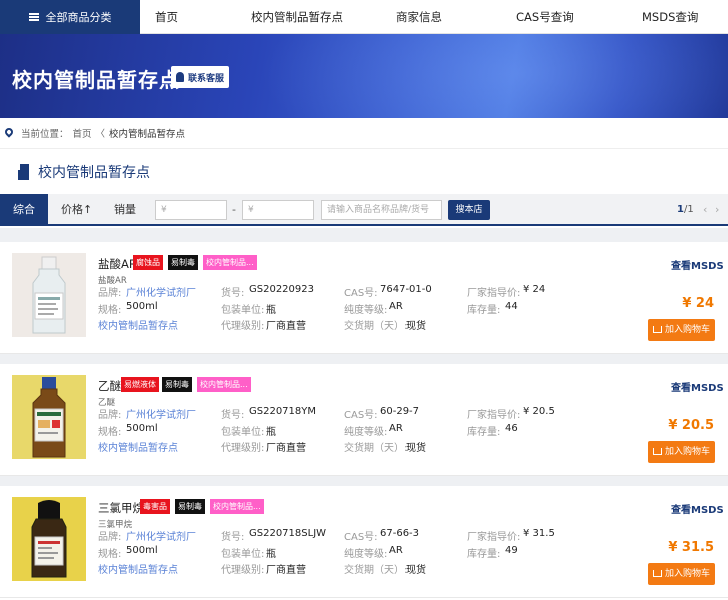 The image size is (728, 600). What do you see at coordinates (82, 133) in the screenshot?
I see `breadcrumb-home: 首页` at bounding box center [82, 133].